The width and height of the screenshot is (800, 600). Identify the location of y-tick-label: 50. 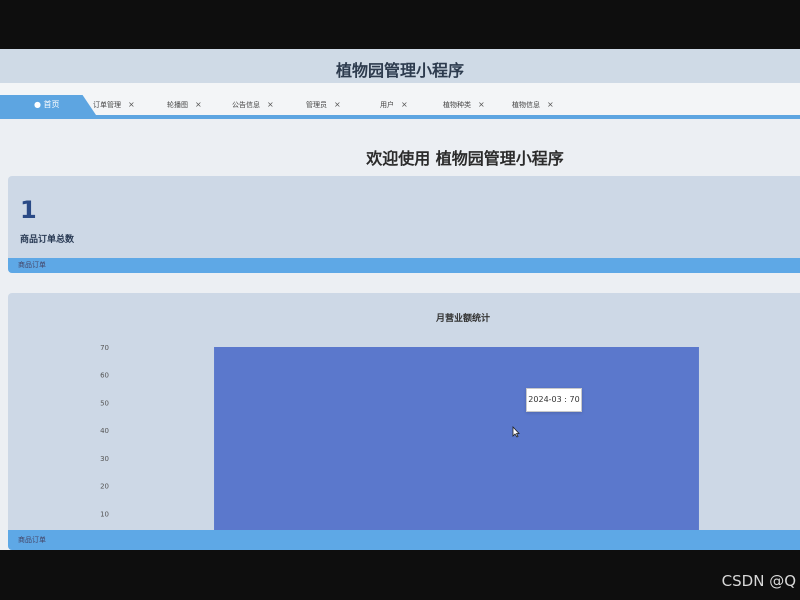
(104, 403).